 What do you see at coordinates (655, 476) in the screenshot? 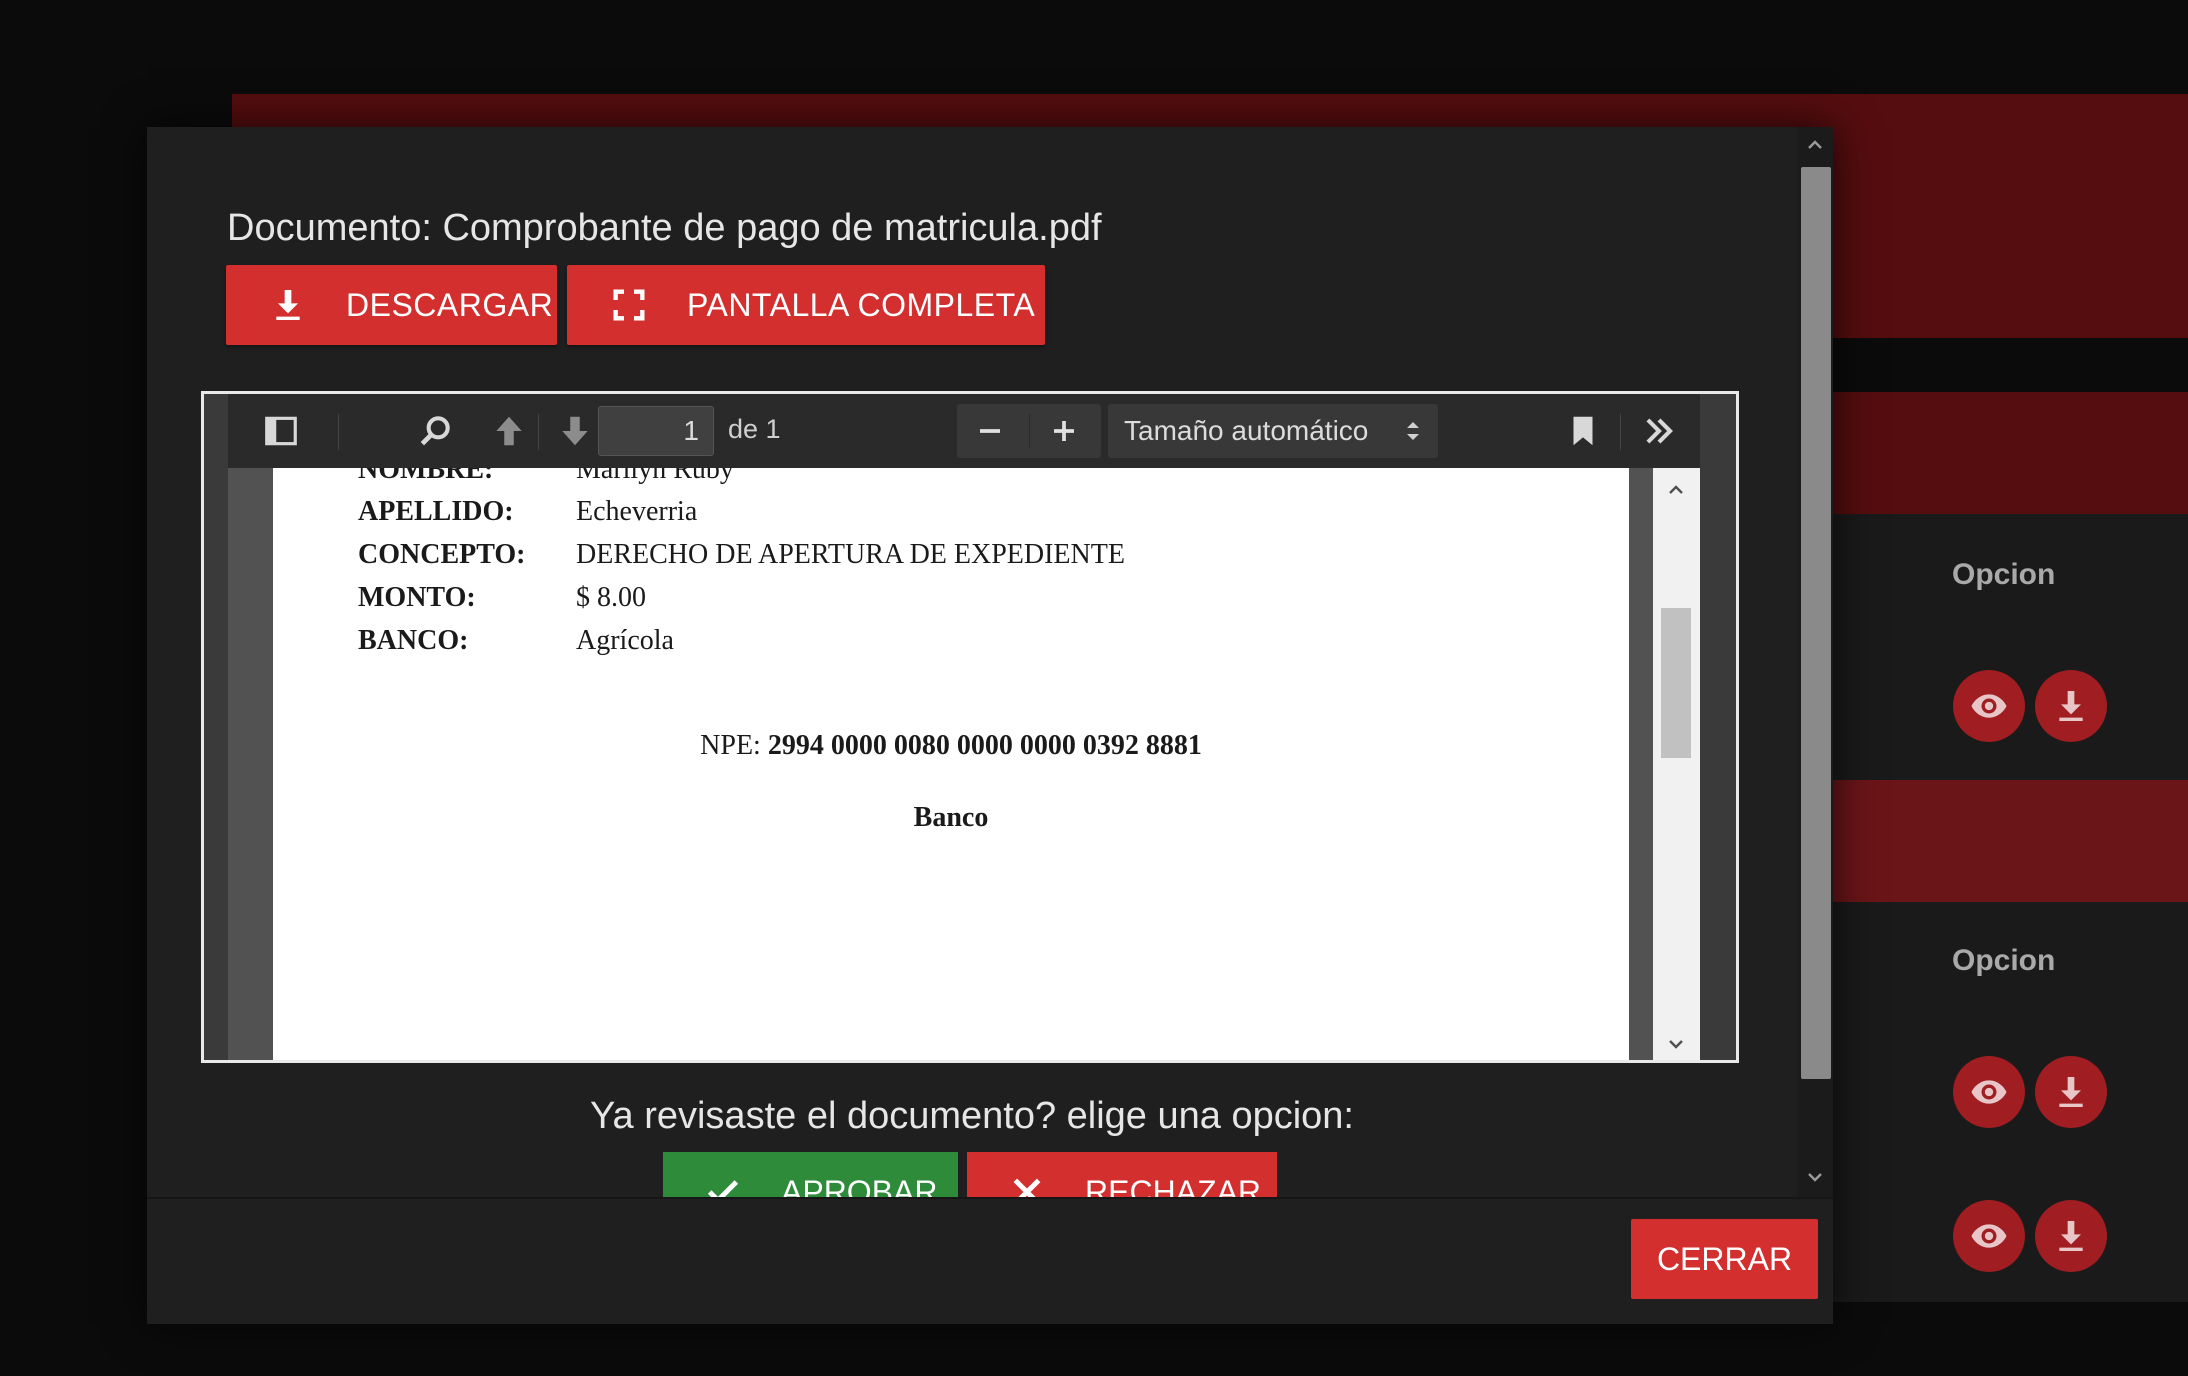
I see `pdf-field-value: Marilyn Ruby` at bounding box center [655, 476].